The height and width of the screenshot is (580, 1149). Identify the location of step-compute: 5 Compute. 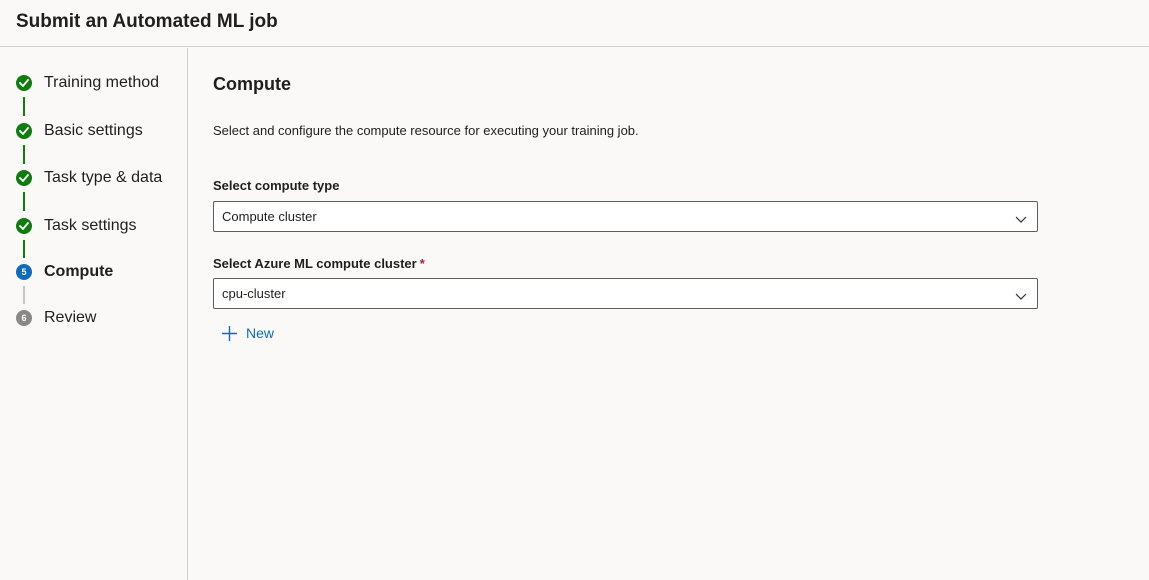
(101, 272).